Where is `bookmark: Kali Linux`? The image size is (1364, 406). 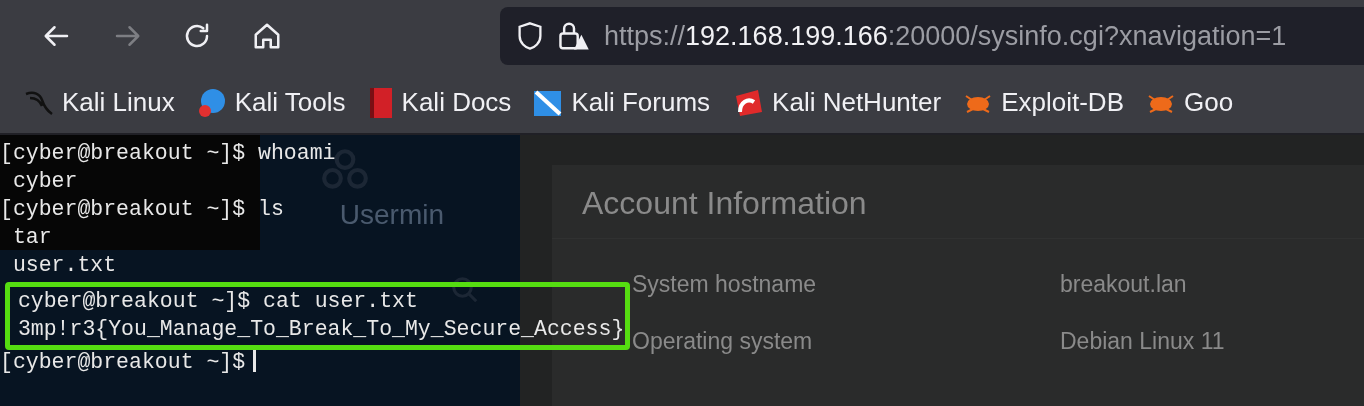 bookmark: Kali Linux is located at coordinates (99, 102).